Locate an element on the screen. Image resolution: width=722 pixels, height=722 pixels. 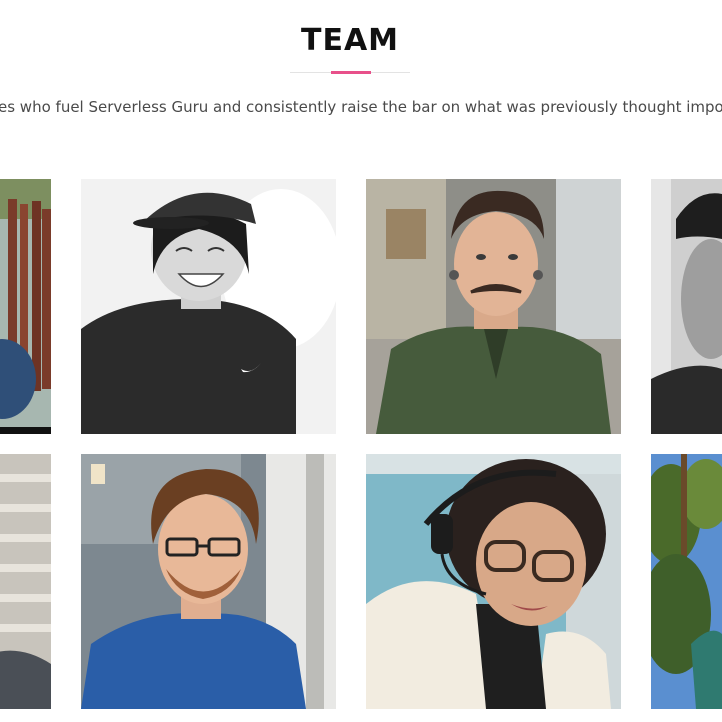
team-photo-man-gray-shirt is located at coordinates (25, 581).